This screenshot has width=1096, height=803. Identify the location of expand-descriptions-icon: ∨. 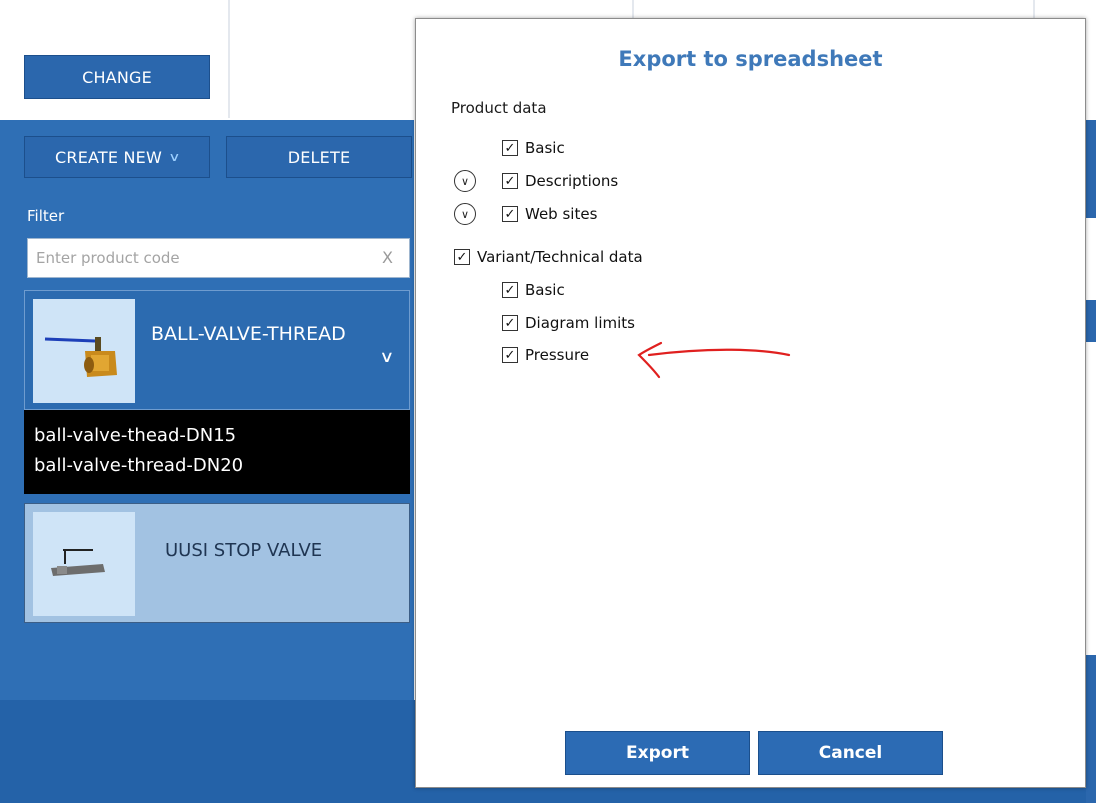
(465, 181).